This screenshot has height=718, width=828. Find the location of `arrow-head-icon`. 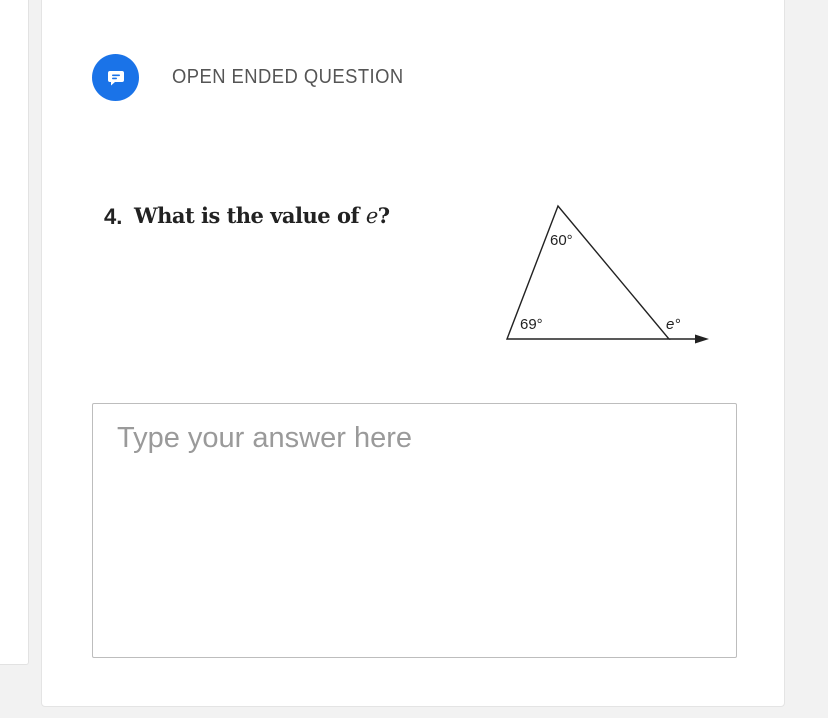

arrow-head-icon is located at coordinates (702, 339).